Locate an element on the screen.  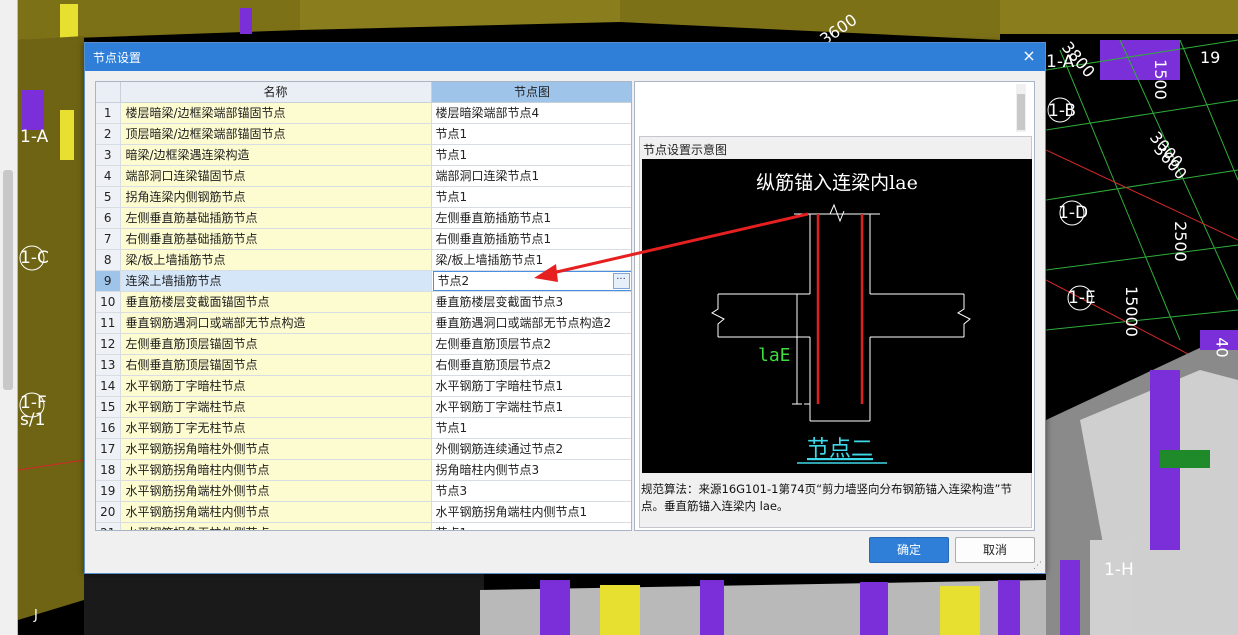
row-index: 17 is located at coordinates (108, 449).